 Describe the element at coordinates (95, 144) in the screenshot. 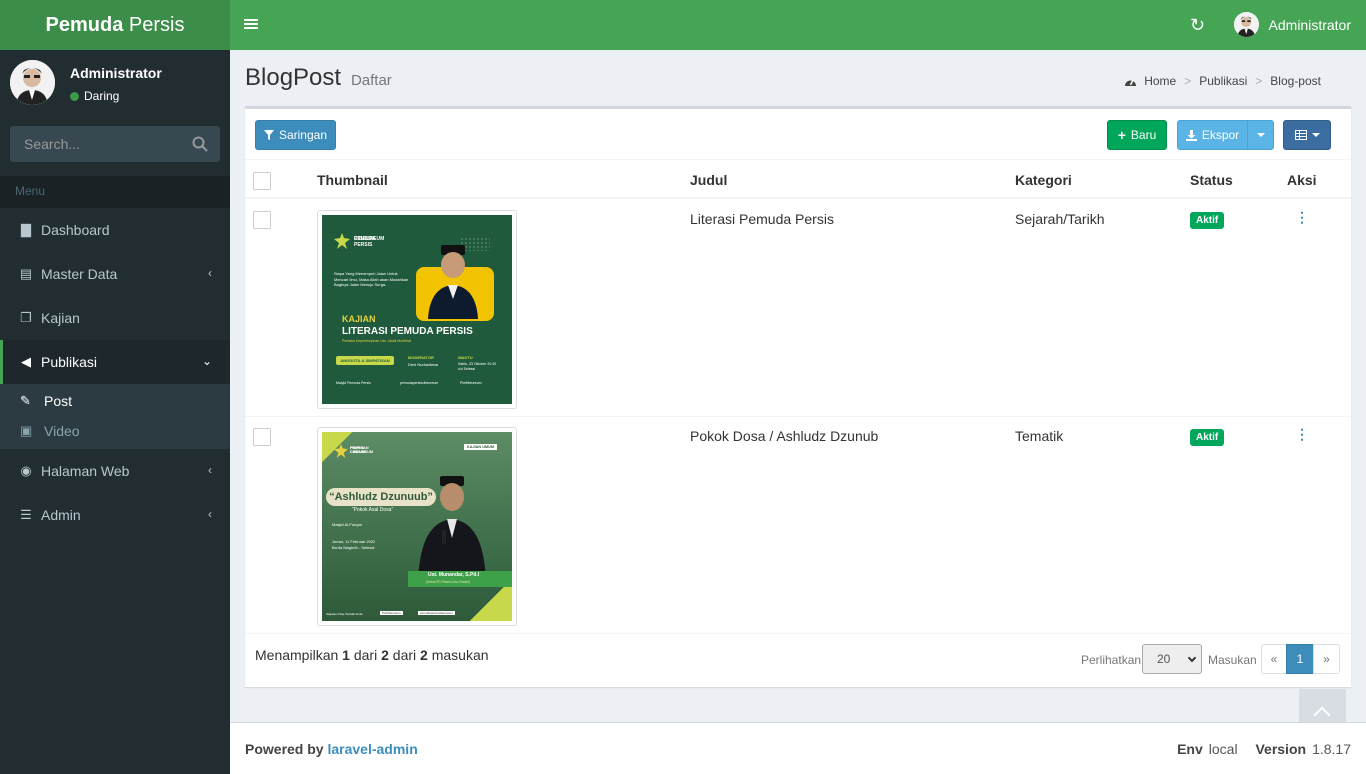

I see `search-input` at that location.